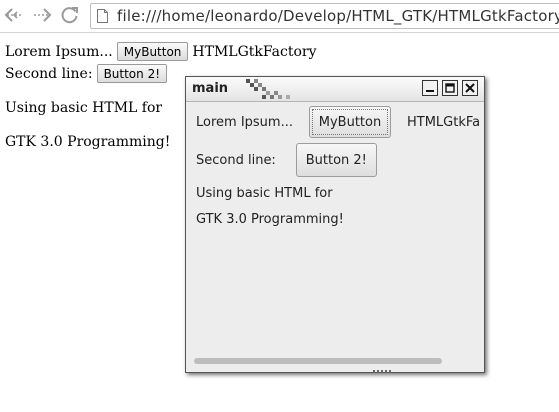 The image size is (559, 412). Describe the element at coordinates (254, 51) in the screenshot. I see `page-line1-after: HTMLGtkFactory` at that location.